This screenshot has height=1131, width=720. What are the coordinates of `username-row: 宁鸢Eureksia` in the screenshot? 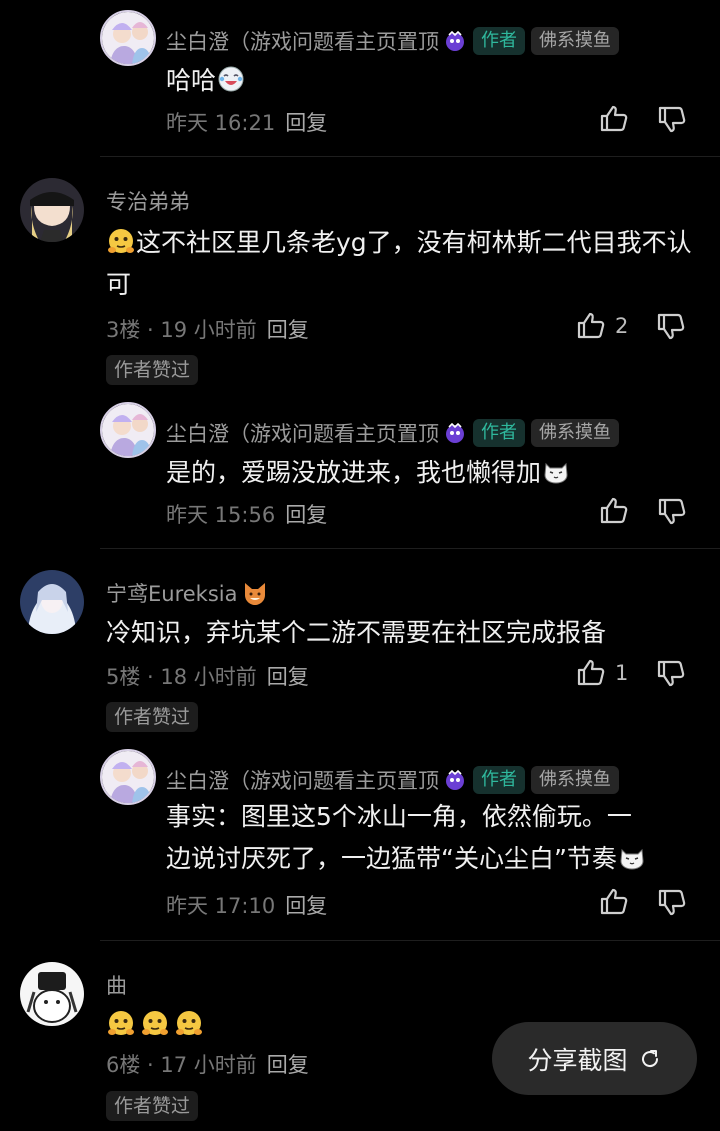 It's located at (187, 593).